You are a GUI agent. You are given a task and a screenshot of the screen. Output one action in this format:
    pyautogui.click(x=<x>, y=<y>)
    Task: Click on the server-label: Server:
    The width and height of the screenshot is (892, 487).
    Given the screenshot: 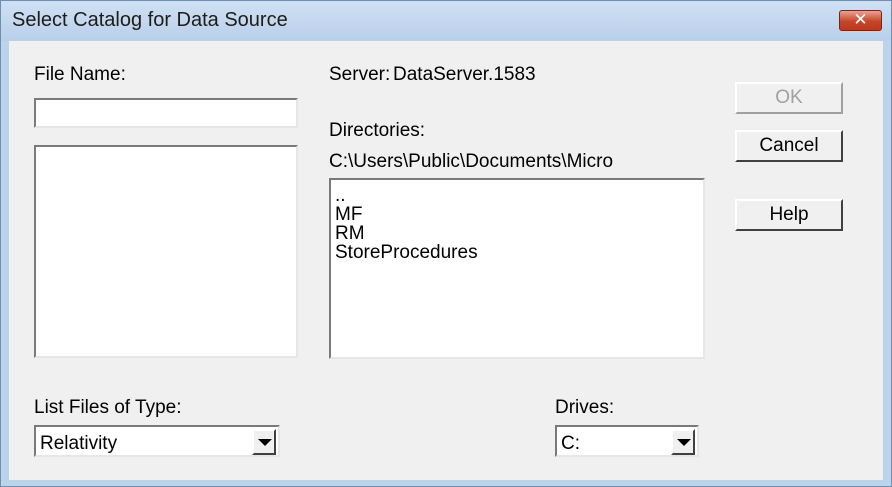 What is the action you would take?
    pyautogui.click(x=360, y=74)
    